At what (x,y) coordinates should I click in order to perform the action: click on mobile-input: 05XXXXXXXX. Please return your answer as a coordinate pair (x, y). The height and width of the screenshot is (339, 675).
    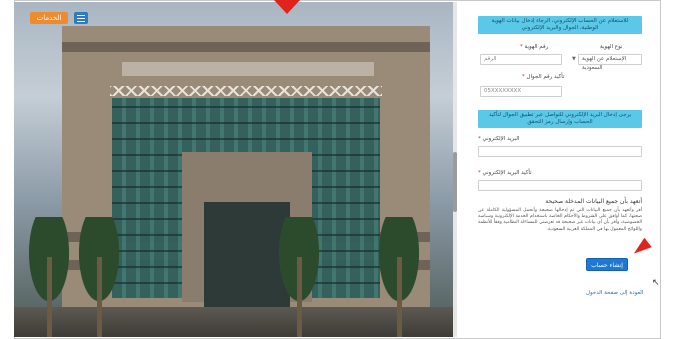
    Looking at the image, I should click on (521, 91).